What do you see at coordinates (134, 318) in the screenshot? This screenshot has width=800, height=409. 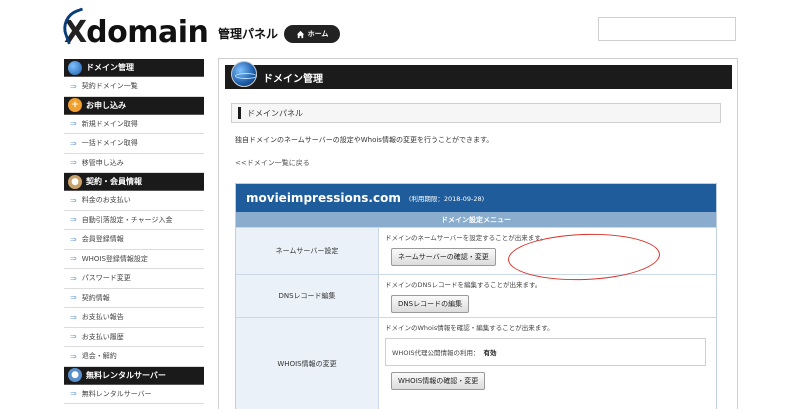 I see `sidebar-item-payment-report: ⇒ お支払い報告` at bounding box center [134, 318].